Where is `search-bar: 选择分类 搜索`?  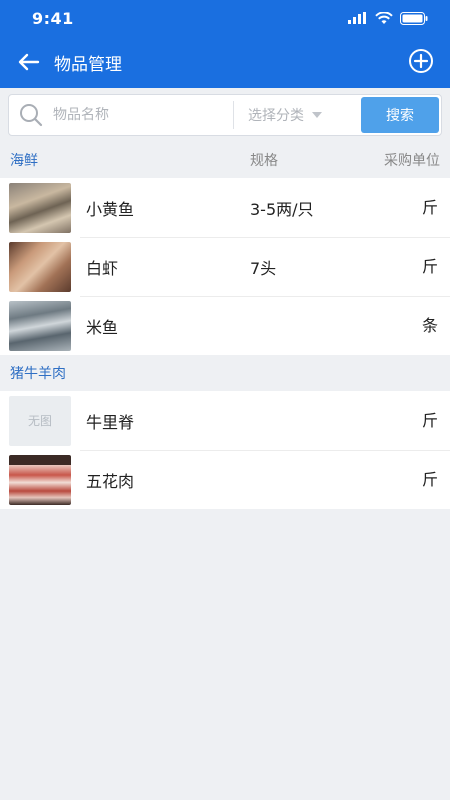 search-bar: 选择分类 搜索 is located at coordinates (225, 115).